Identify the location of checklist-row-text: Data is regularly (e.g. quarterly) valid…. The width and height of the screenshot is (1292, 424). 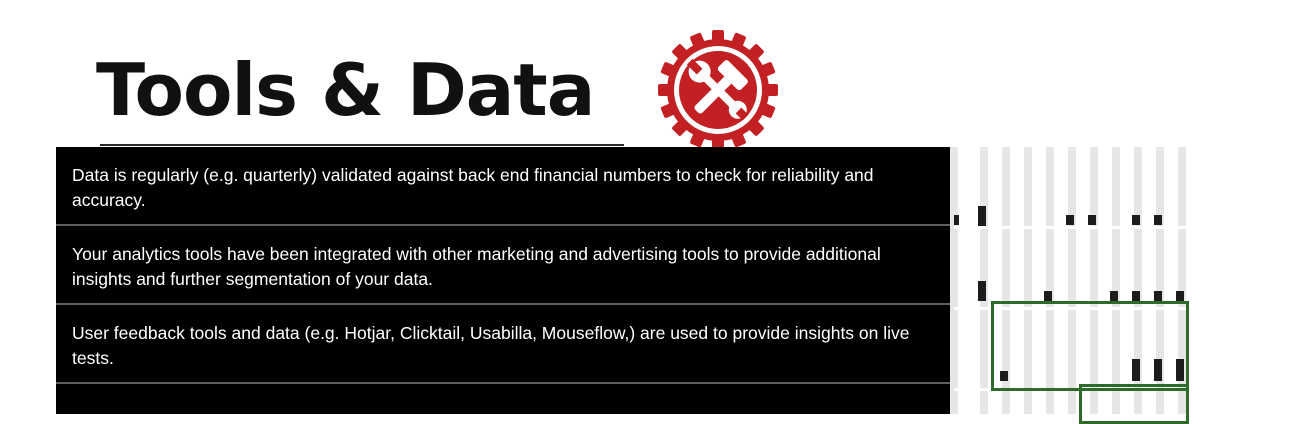
(473, 187).